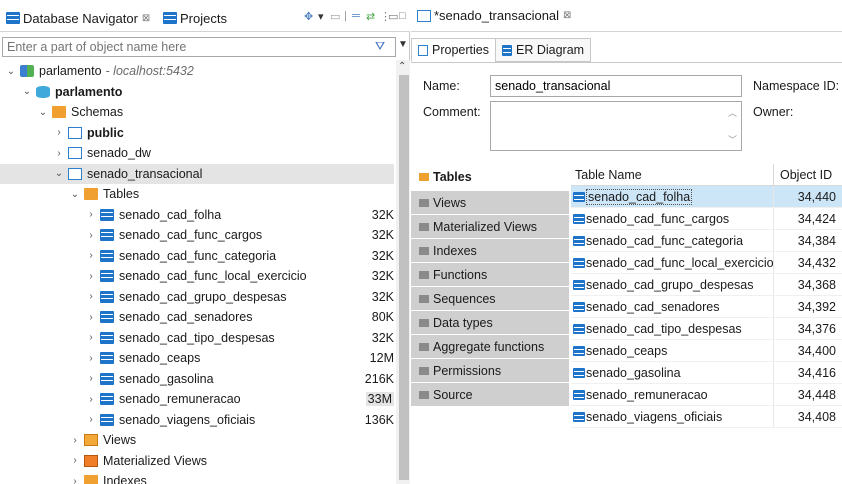  I want to click on vtab-permissions: Permissions, so click(490, 370).